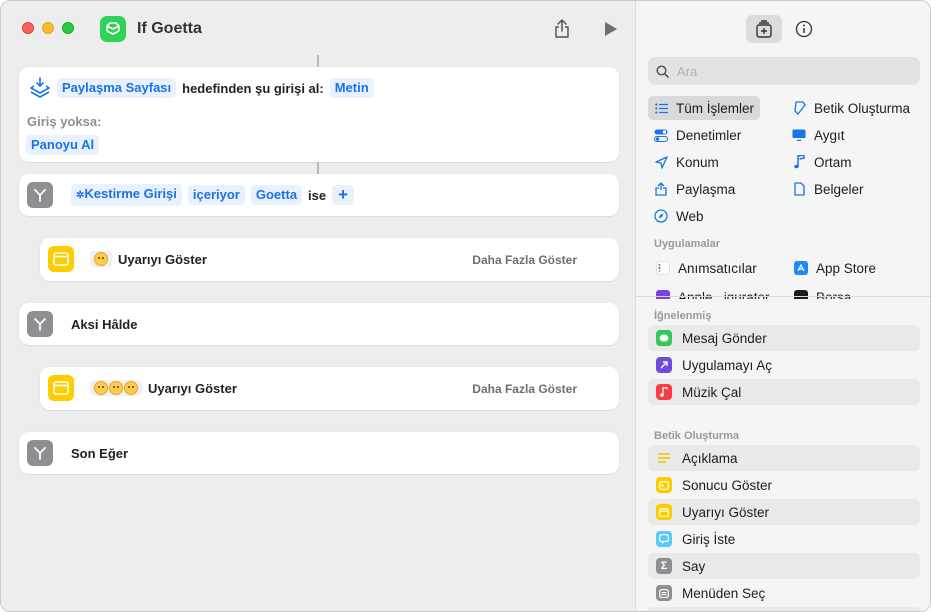 The image size is (931, 612). I want to click on section-divider, so click(783, 296).